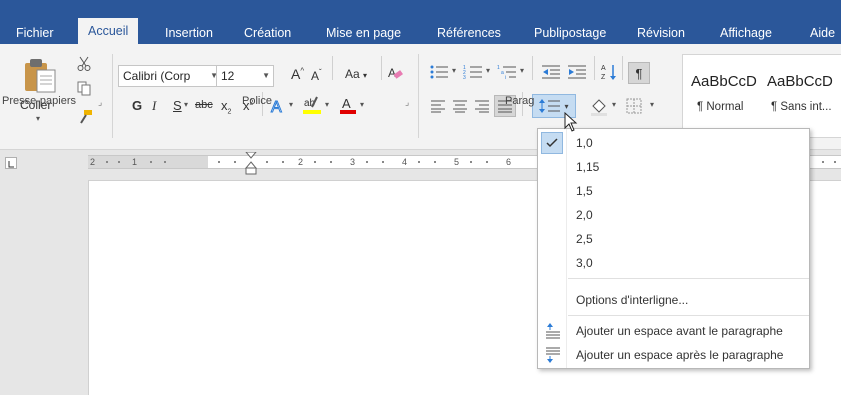  I want to click on add-space-after-item: Ajouter un espace après le paragraphe, so click(673, 355).